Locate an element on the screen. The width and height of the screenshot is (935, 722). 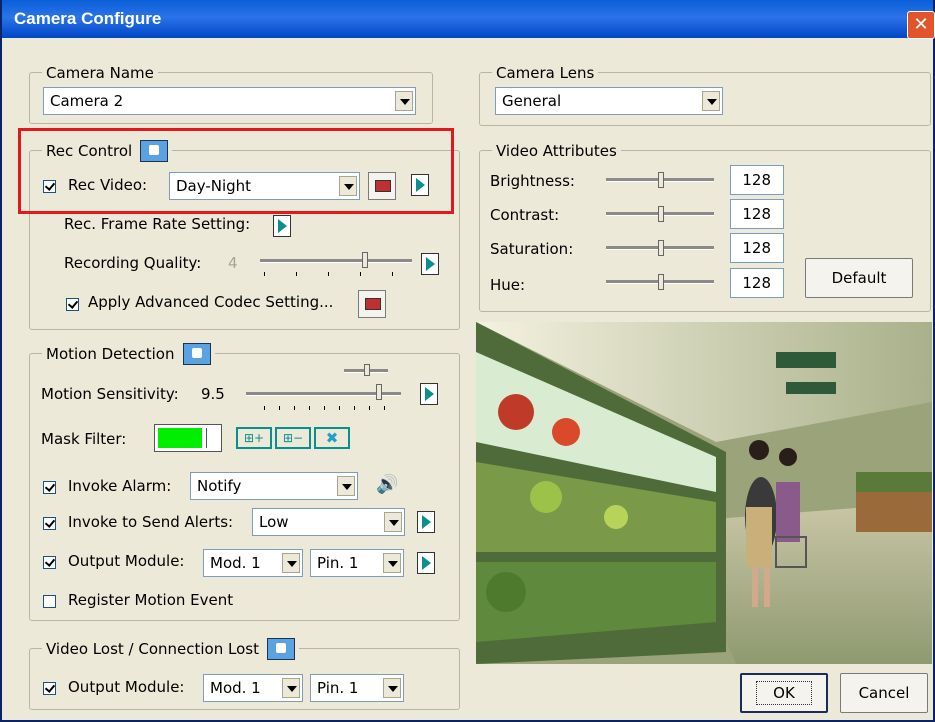
camera-lens-group: Camera Lens General is located at coordinates (705, 94).